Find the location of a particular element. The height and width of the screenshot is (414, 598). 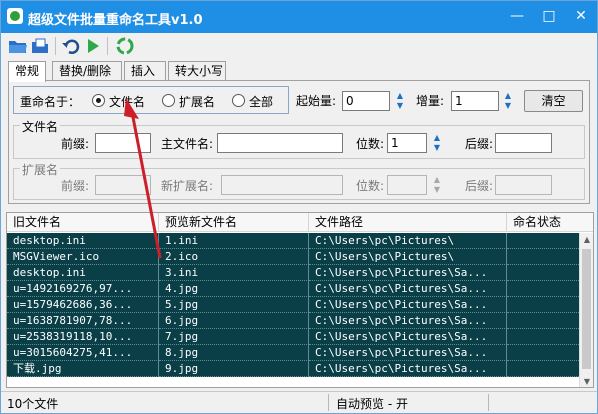

suffix-input is located at coordinates (523, 143).